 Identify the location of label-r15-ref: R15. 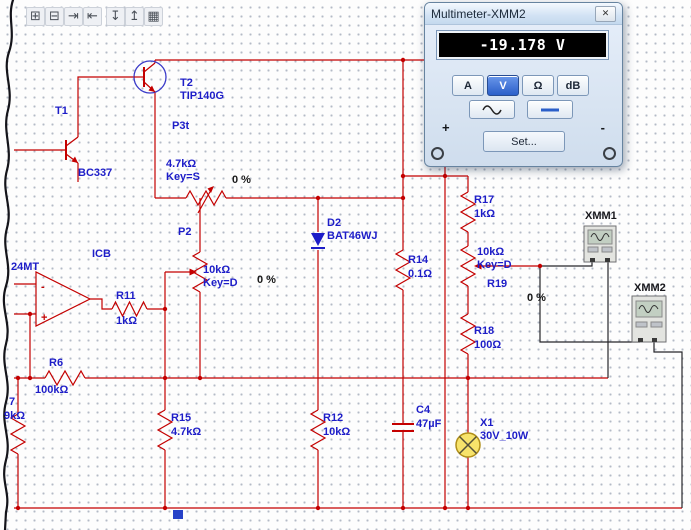
(181, 418).